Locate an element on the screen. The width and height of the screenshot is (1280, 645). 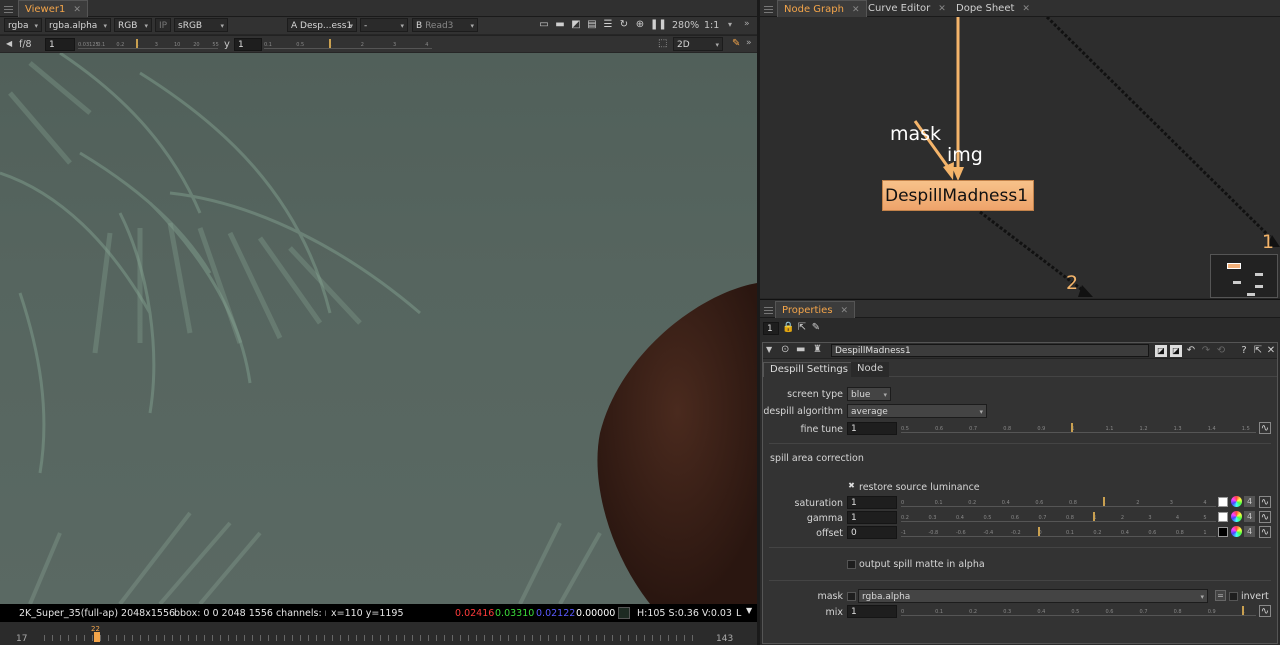
alpha-channel-dropdown: rgba.alpha ▾ is located at coordinates (78, 25).